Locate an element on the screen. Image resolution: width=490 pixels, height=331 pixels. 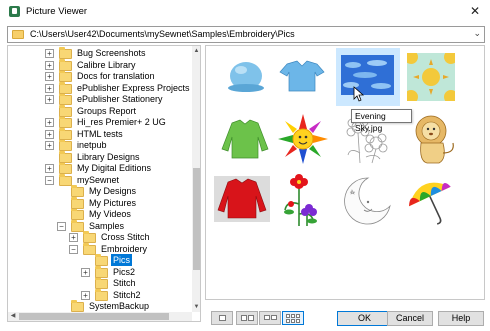
sun-tile-thumbnail is located at coordinates (433, 77).